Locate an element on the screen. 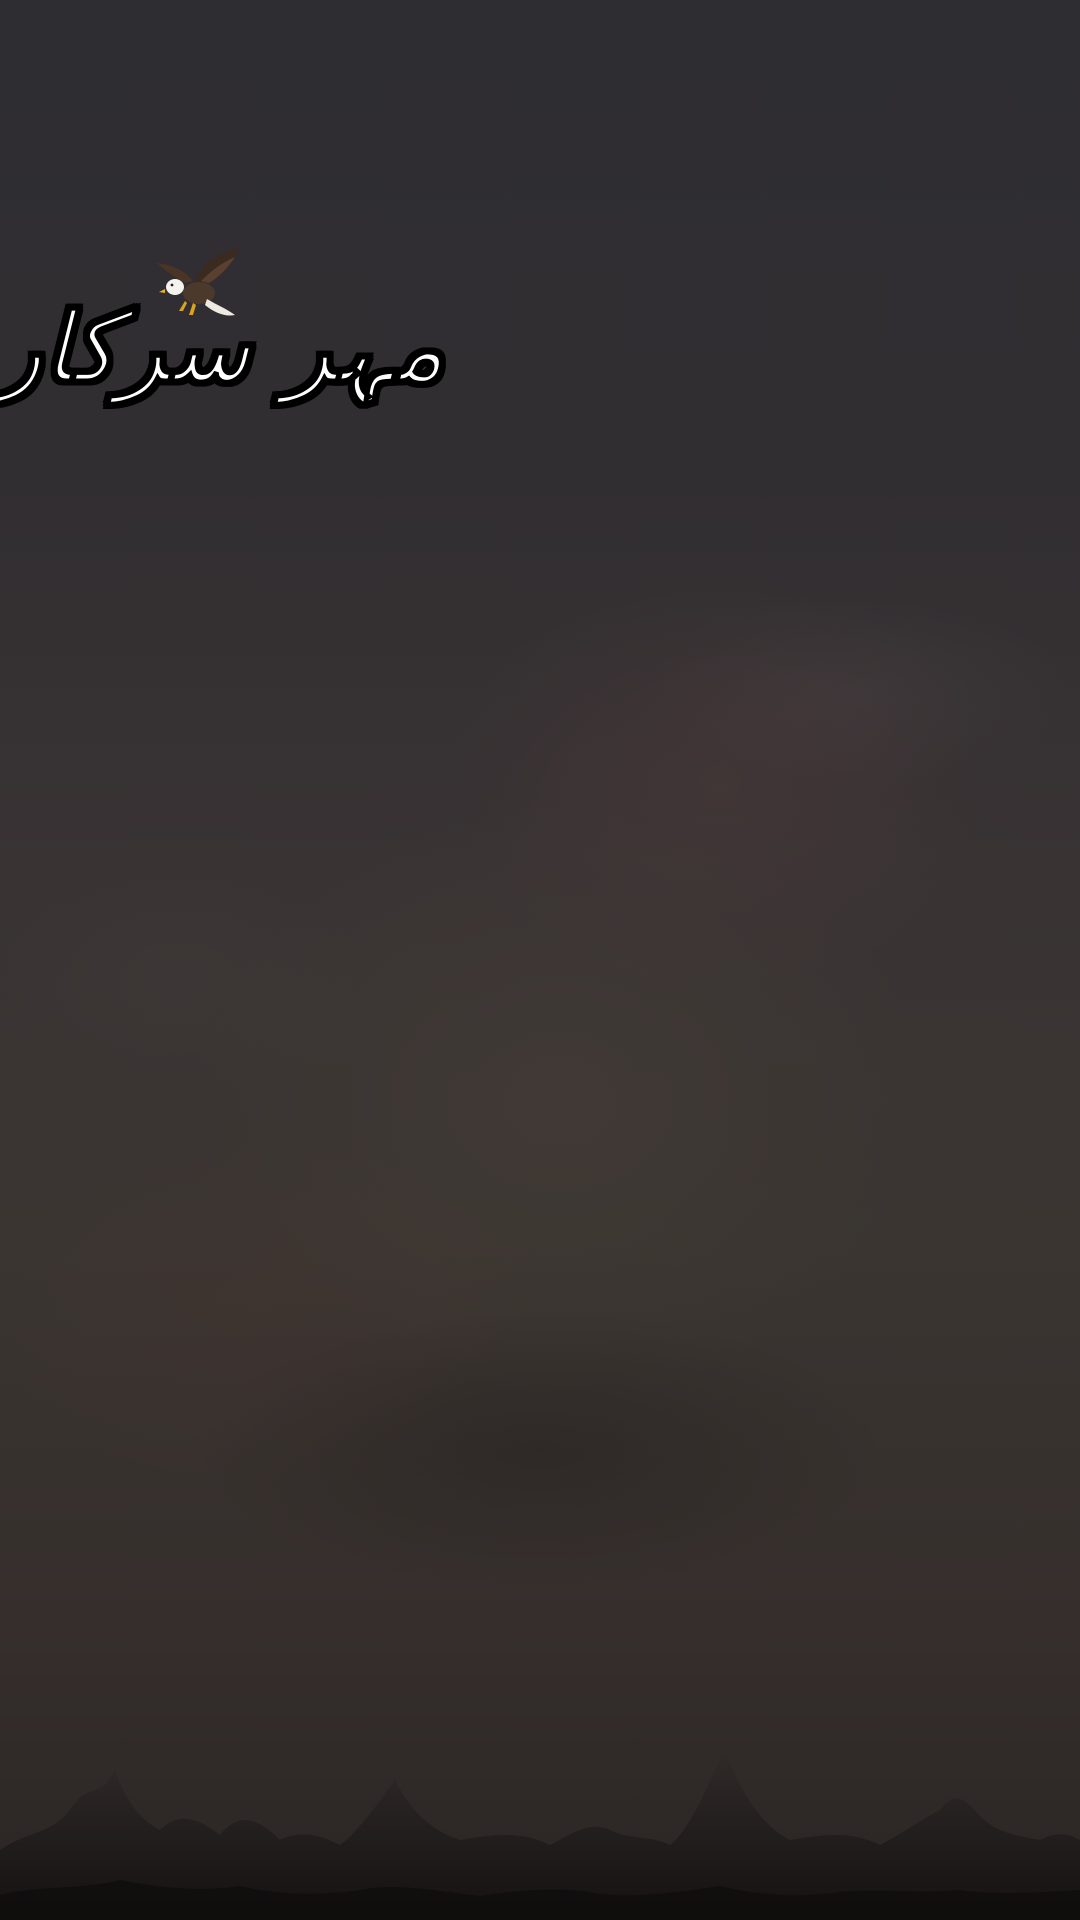 This screenshot has height=1920, width=1080. treeline-silhouette is located at coordinates (540, 1835).